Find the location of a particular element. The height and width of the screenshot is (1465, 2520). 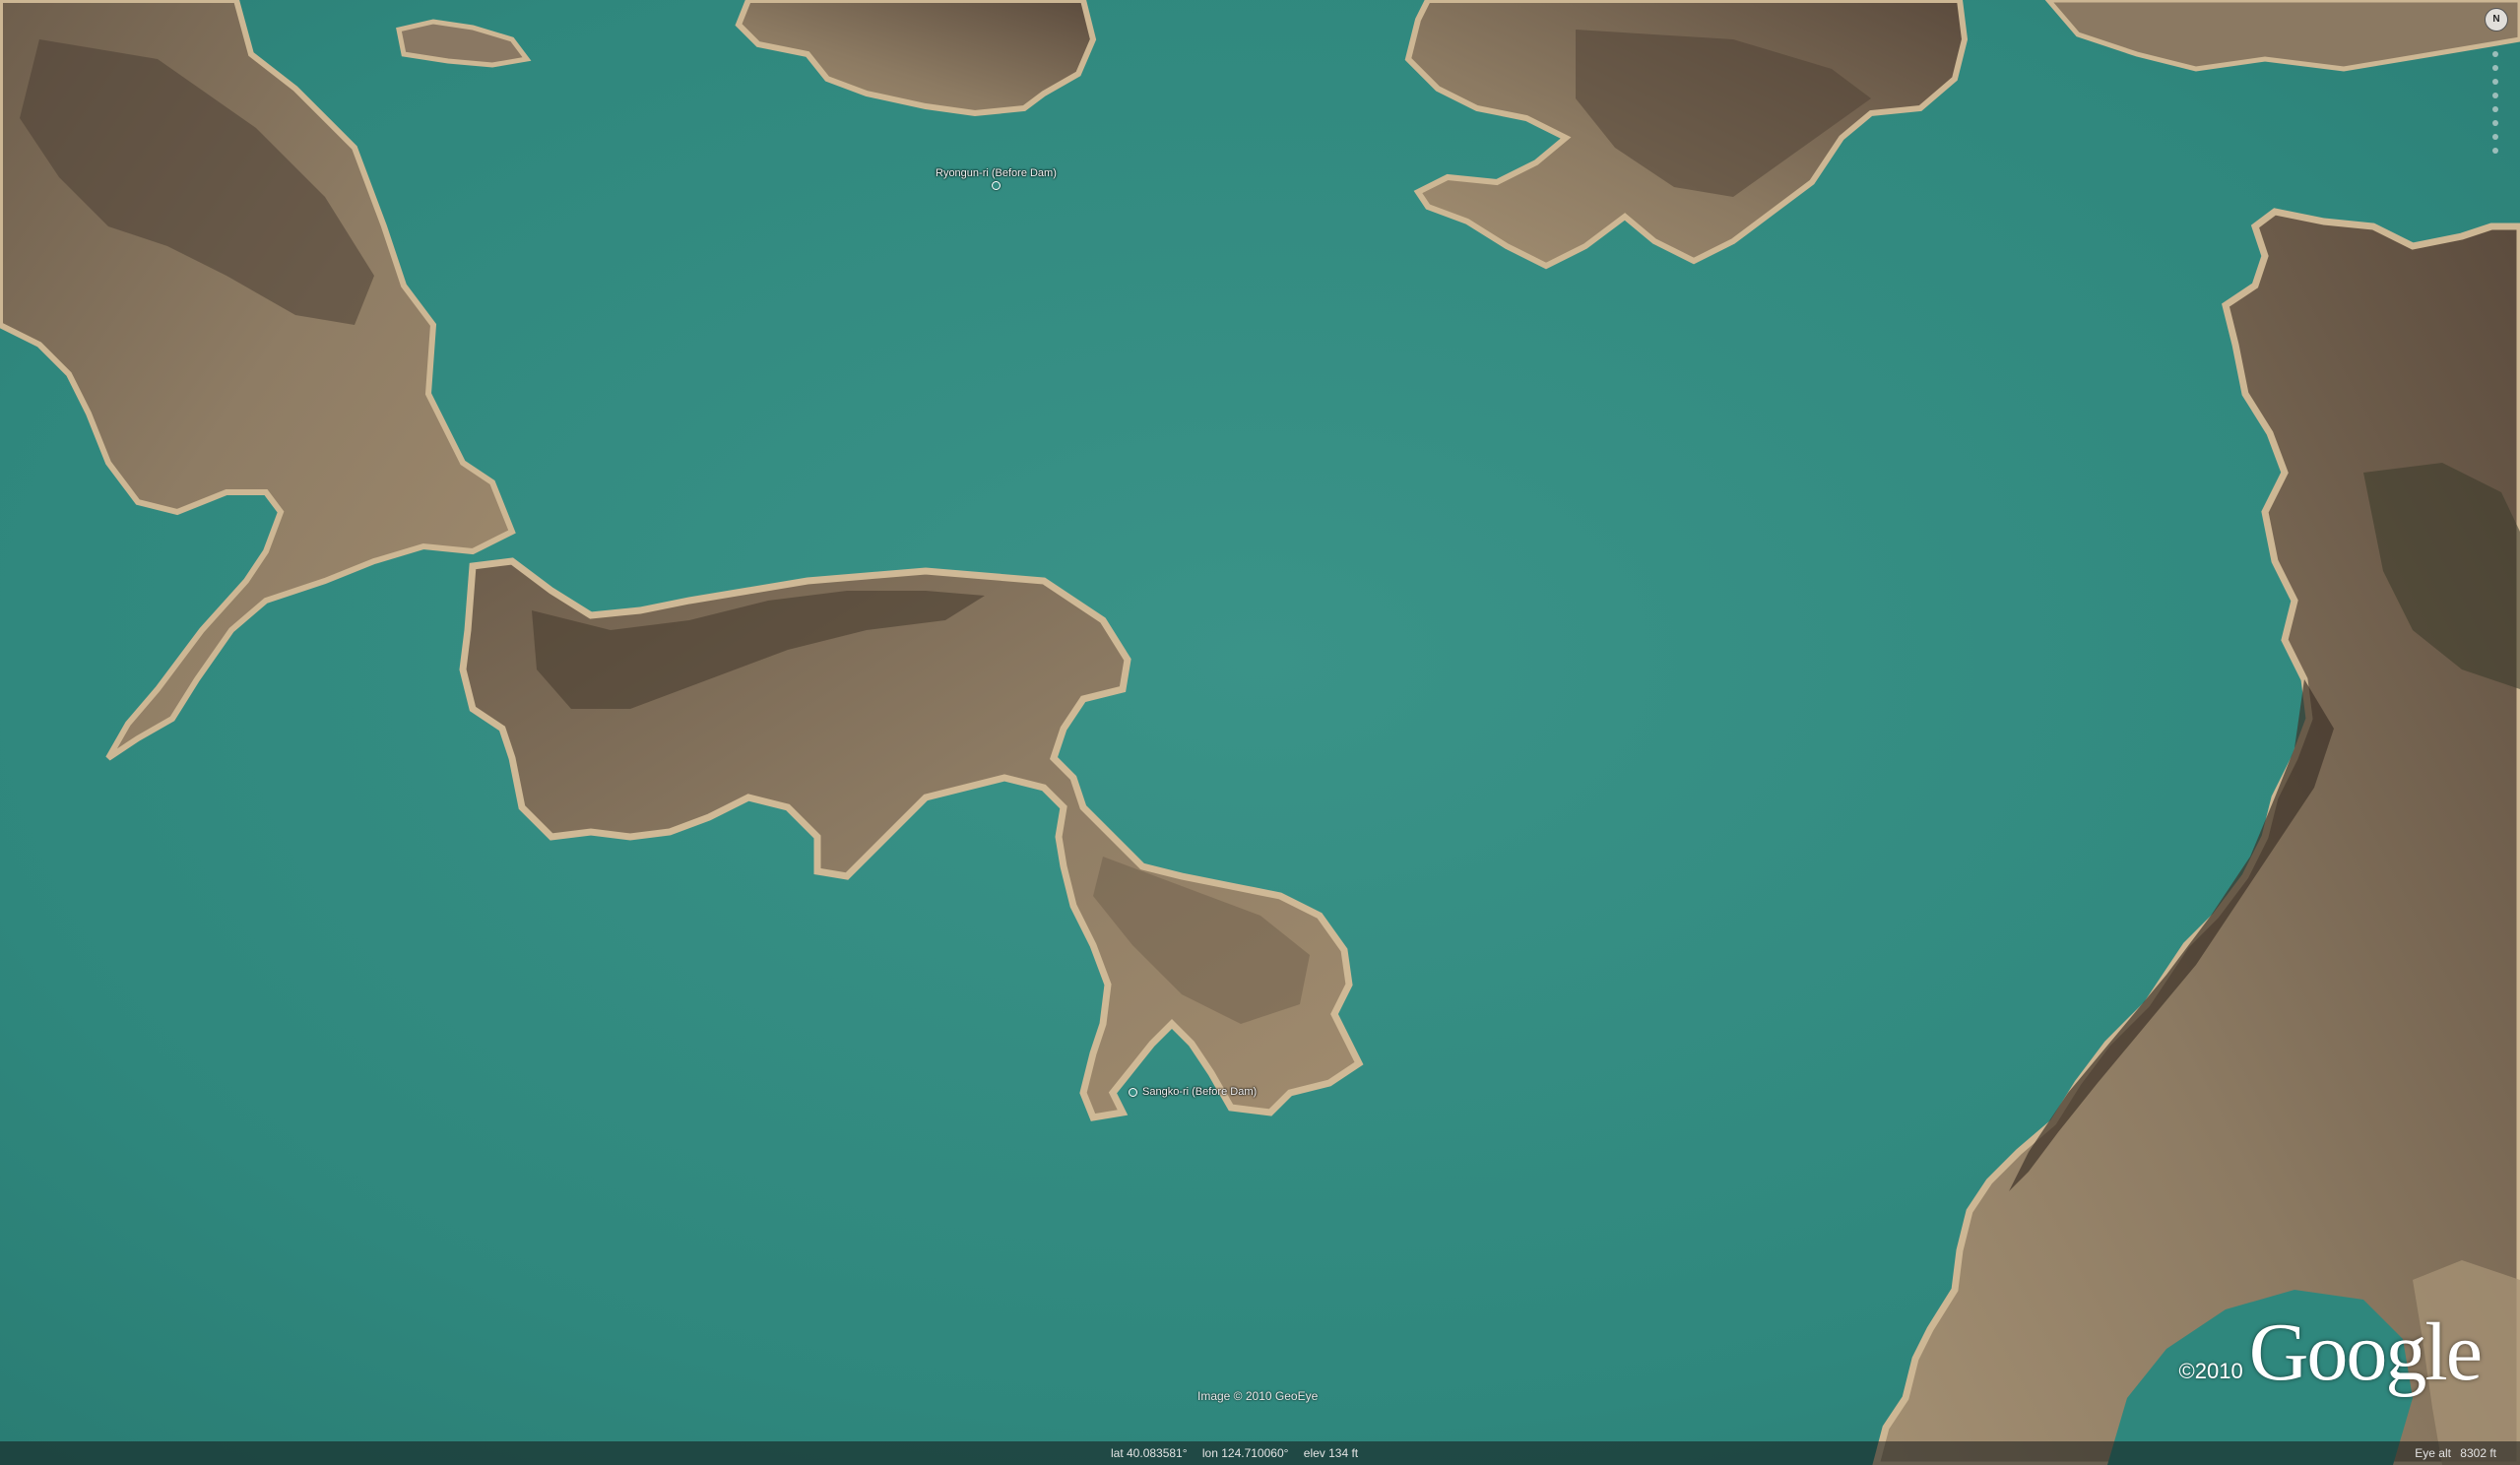

eye-altitude-label: Eye alt is located at coordinates (2433, 1453).